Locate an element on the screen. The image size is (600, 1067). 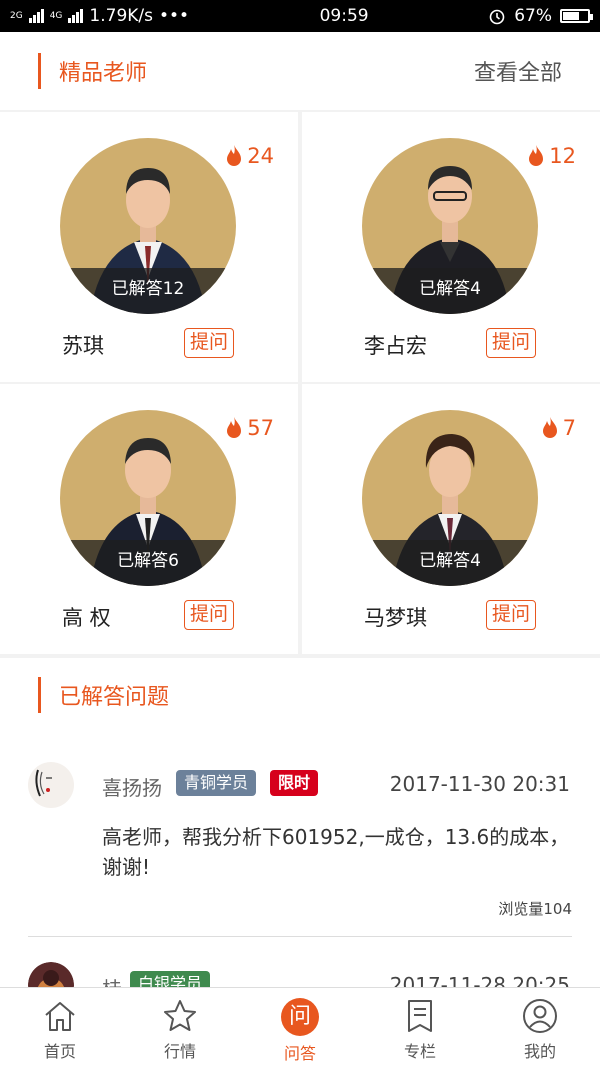
nav-column-label: 专栏 is located at coordinates (419, 1051).